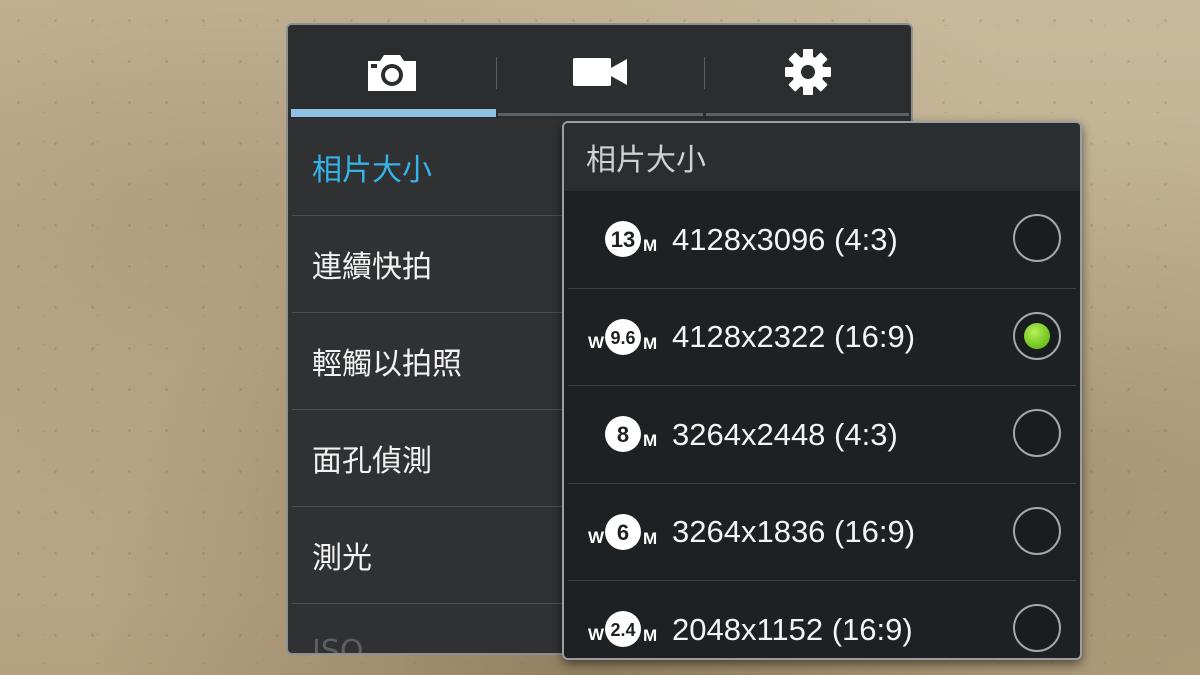 This screenshot has width=1200, height=675. I want to click on menu-item-label: 面孔偵測, so click(372, 461).